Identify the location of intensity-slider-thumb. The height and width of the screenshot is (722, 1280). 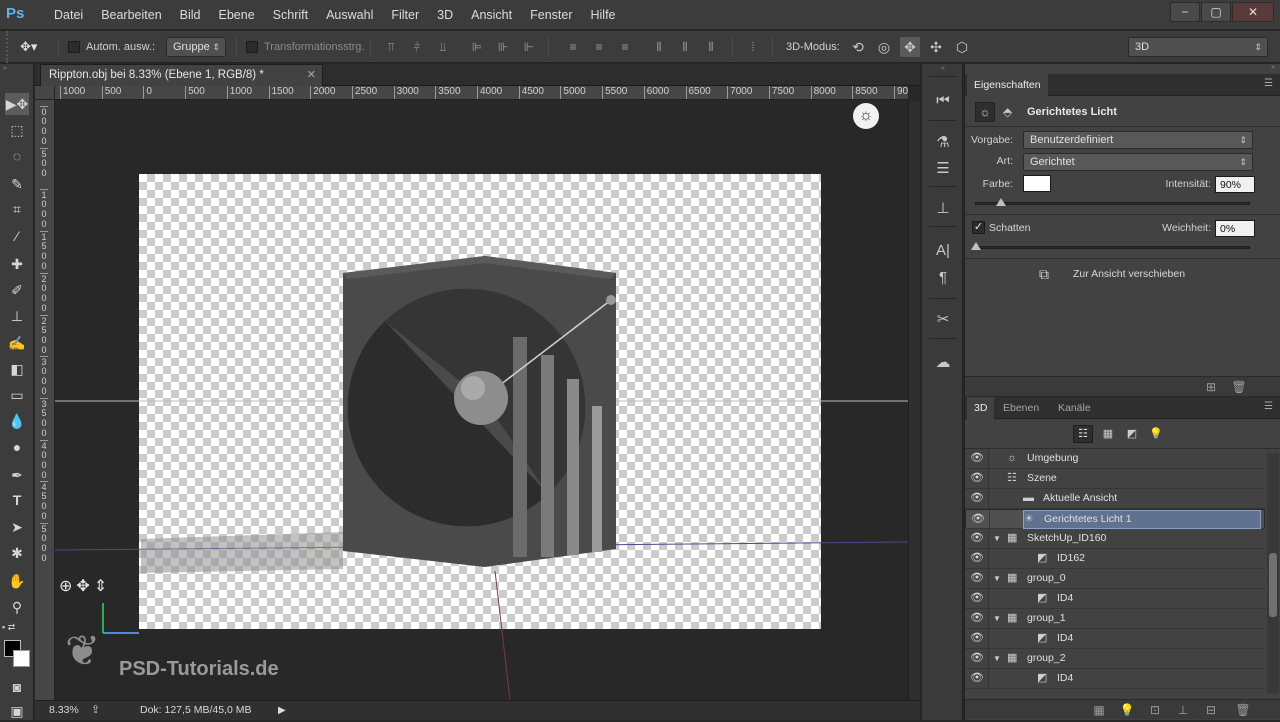
(1000, 202).